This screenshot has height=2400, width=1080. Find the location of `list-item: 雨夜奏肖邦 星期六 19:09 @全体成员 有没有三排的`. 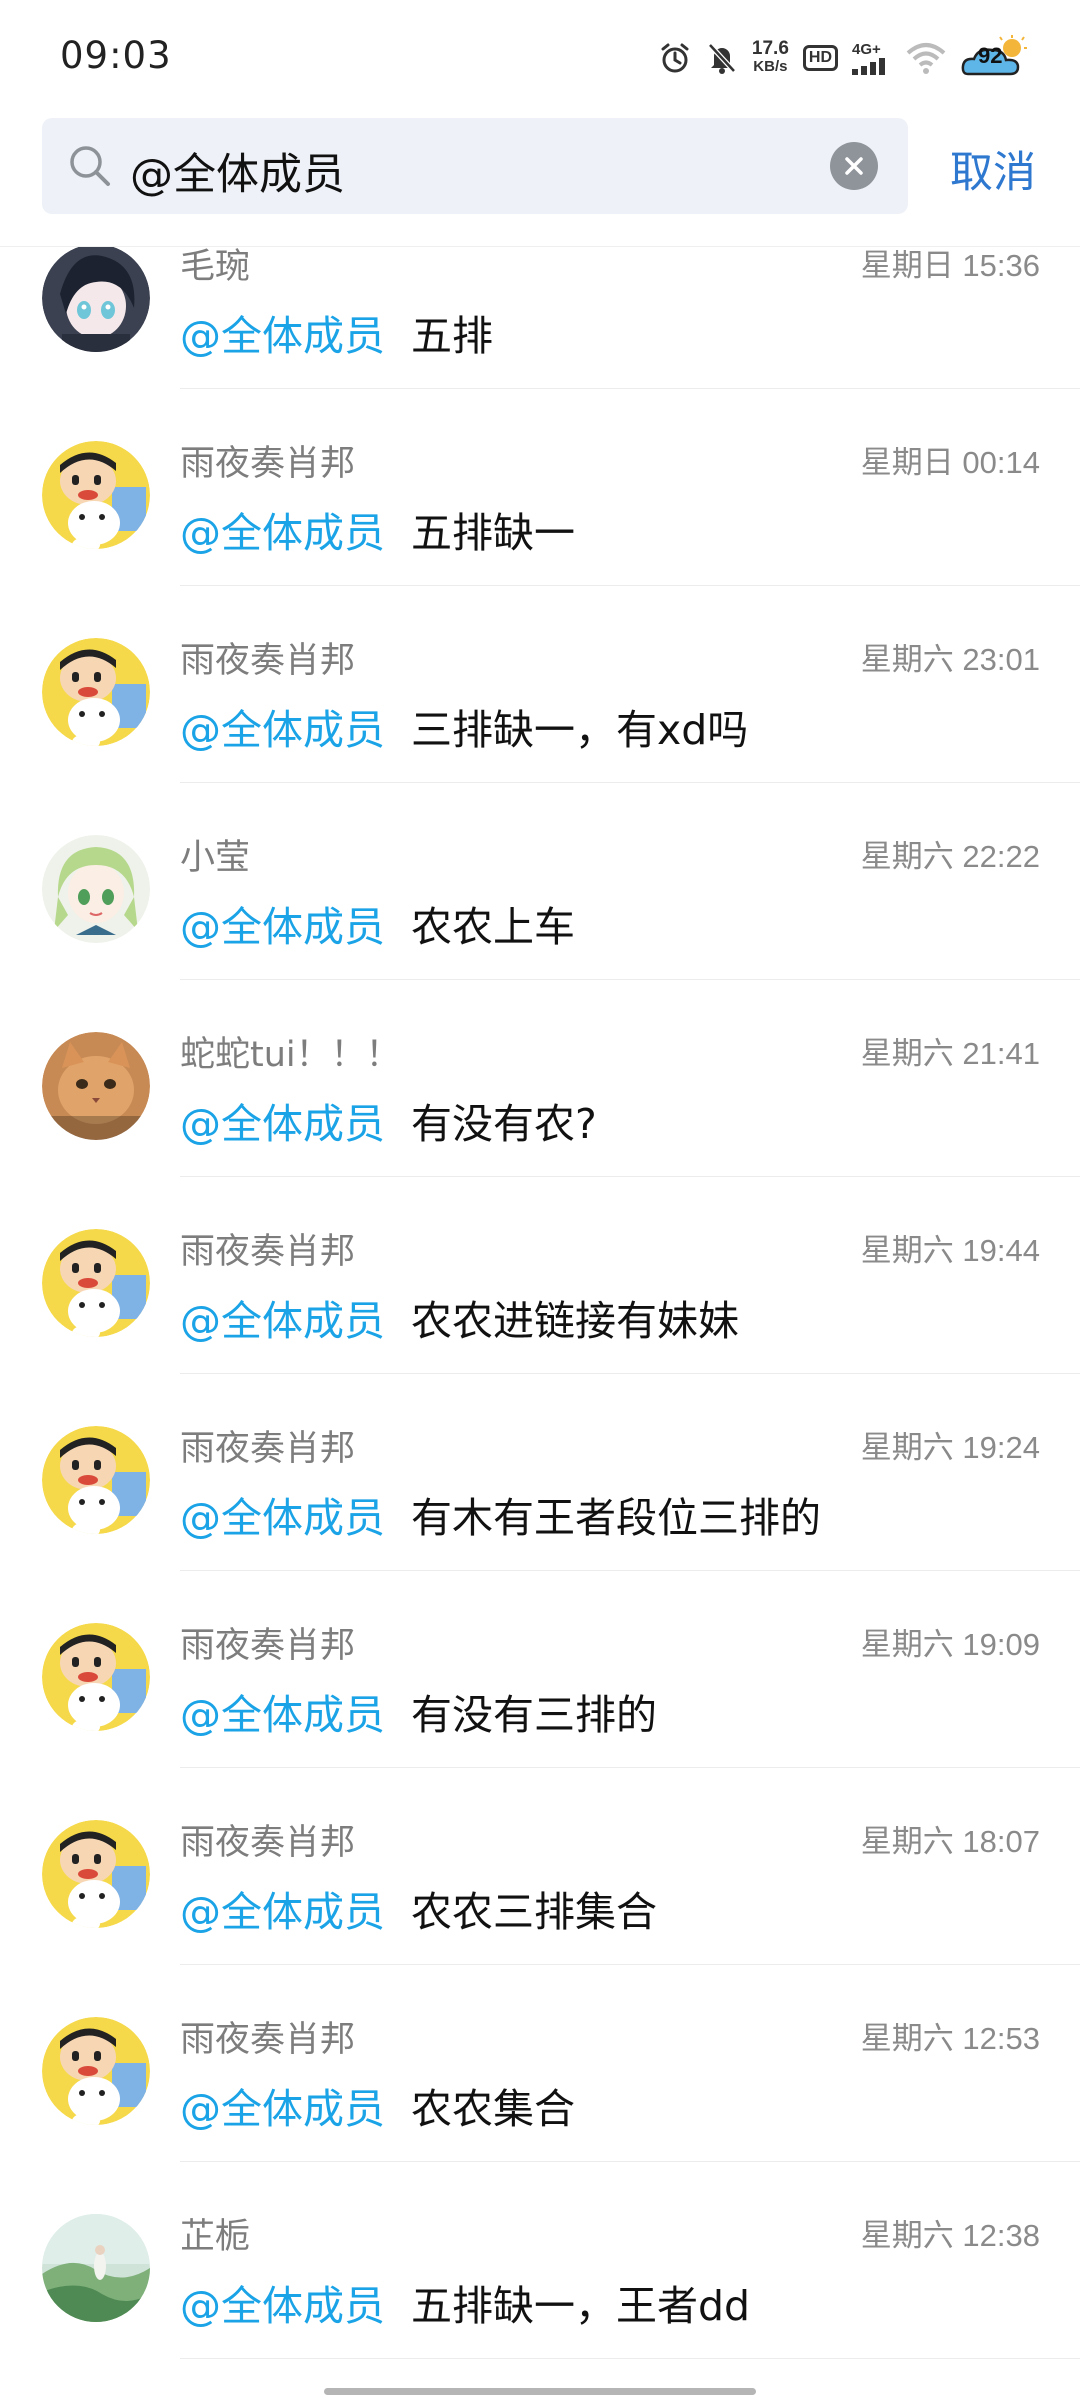

list-item: 雨夜奏肖邦 星期六 19:09 @全体成员 有没有三排的 is located at coordinates (540, 1669).